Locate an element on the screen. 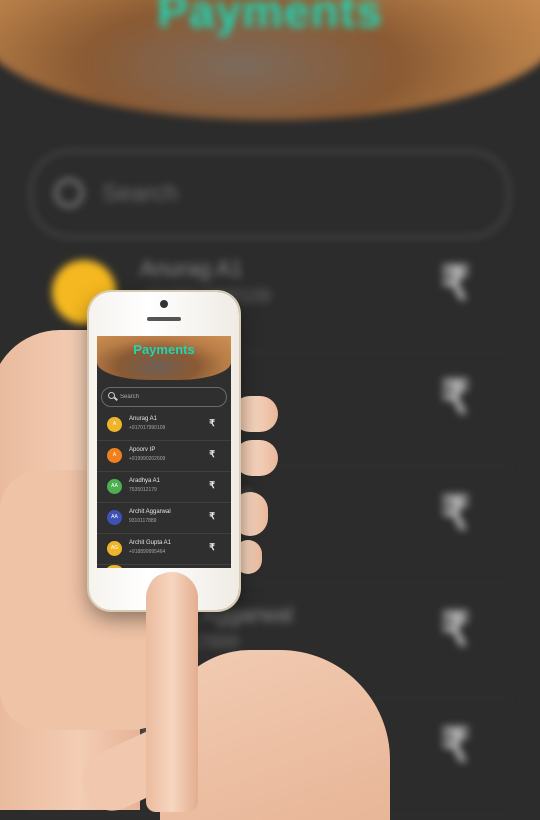 Image resolution: width=540 pixels, height=820 pixels. search-bar is located at coordinates (164, 397).